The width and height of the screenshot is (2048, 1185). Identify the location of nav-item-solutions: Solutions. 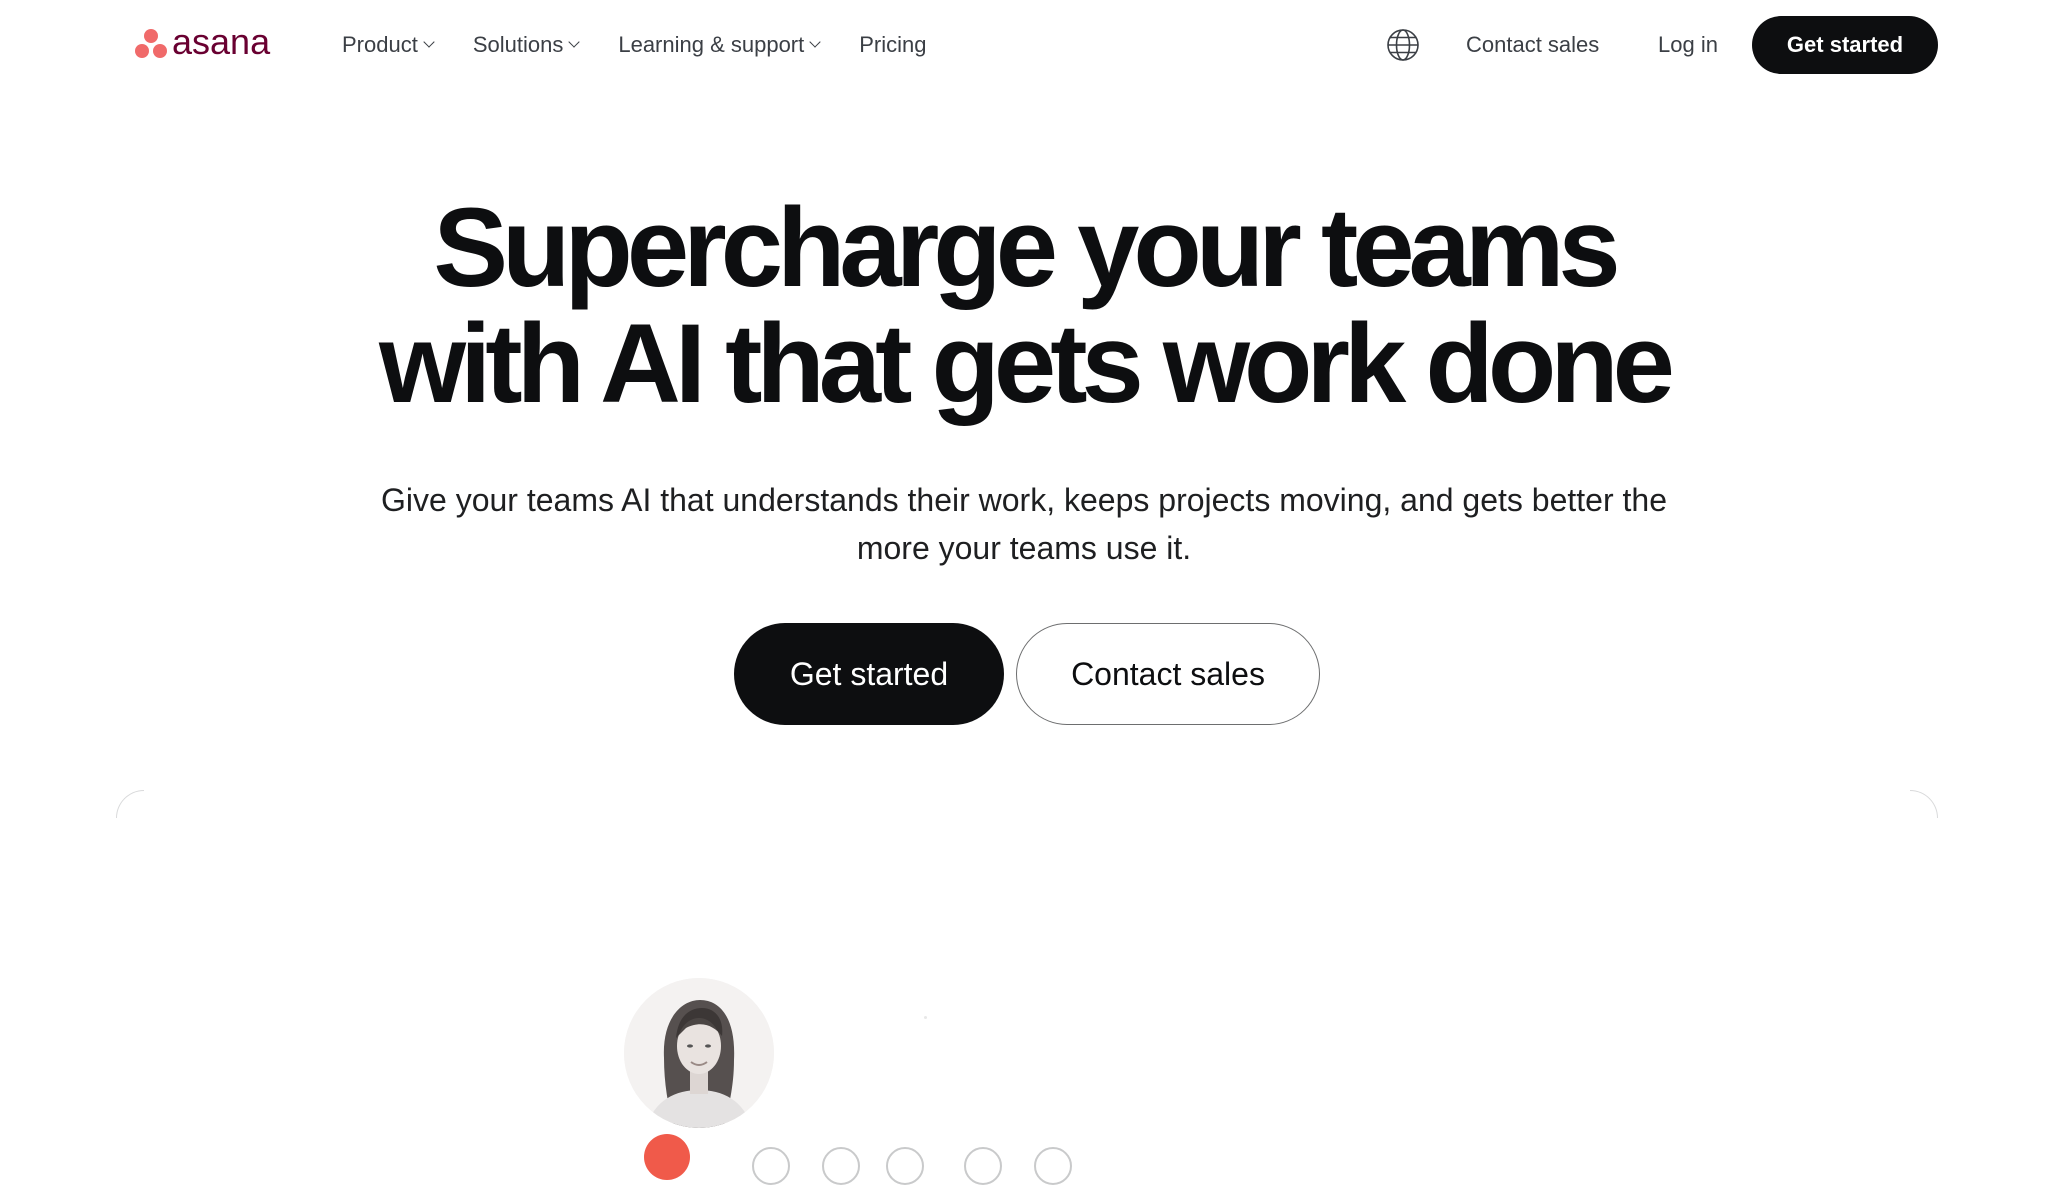
(526, 45).